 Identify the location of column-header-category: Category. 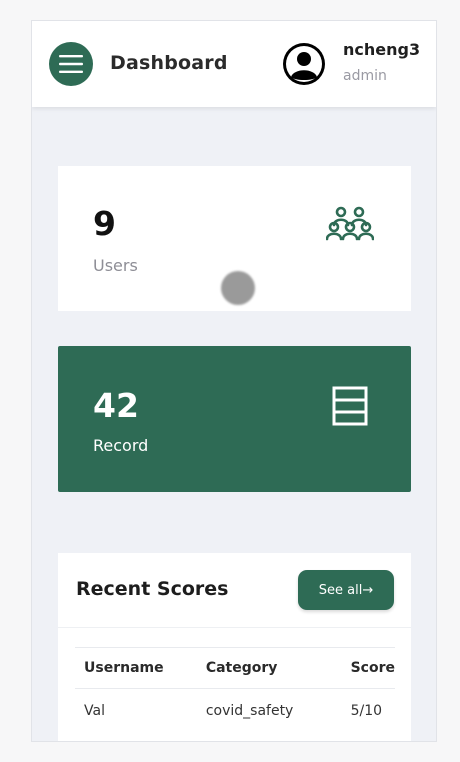
(269, 668).